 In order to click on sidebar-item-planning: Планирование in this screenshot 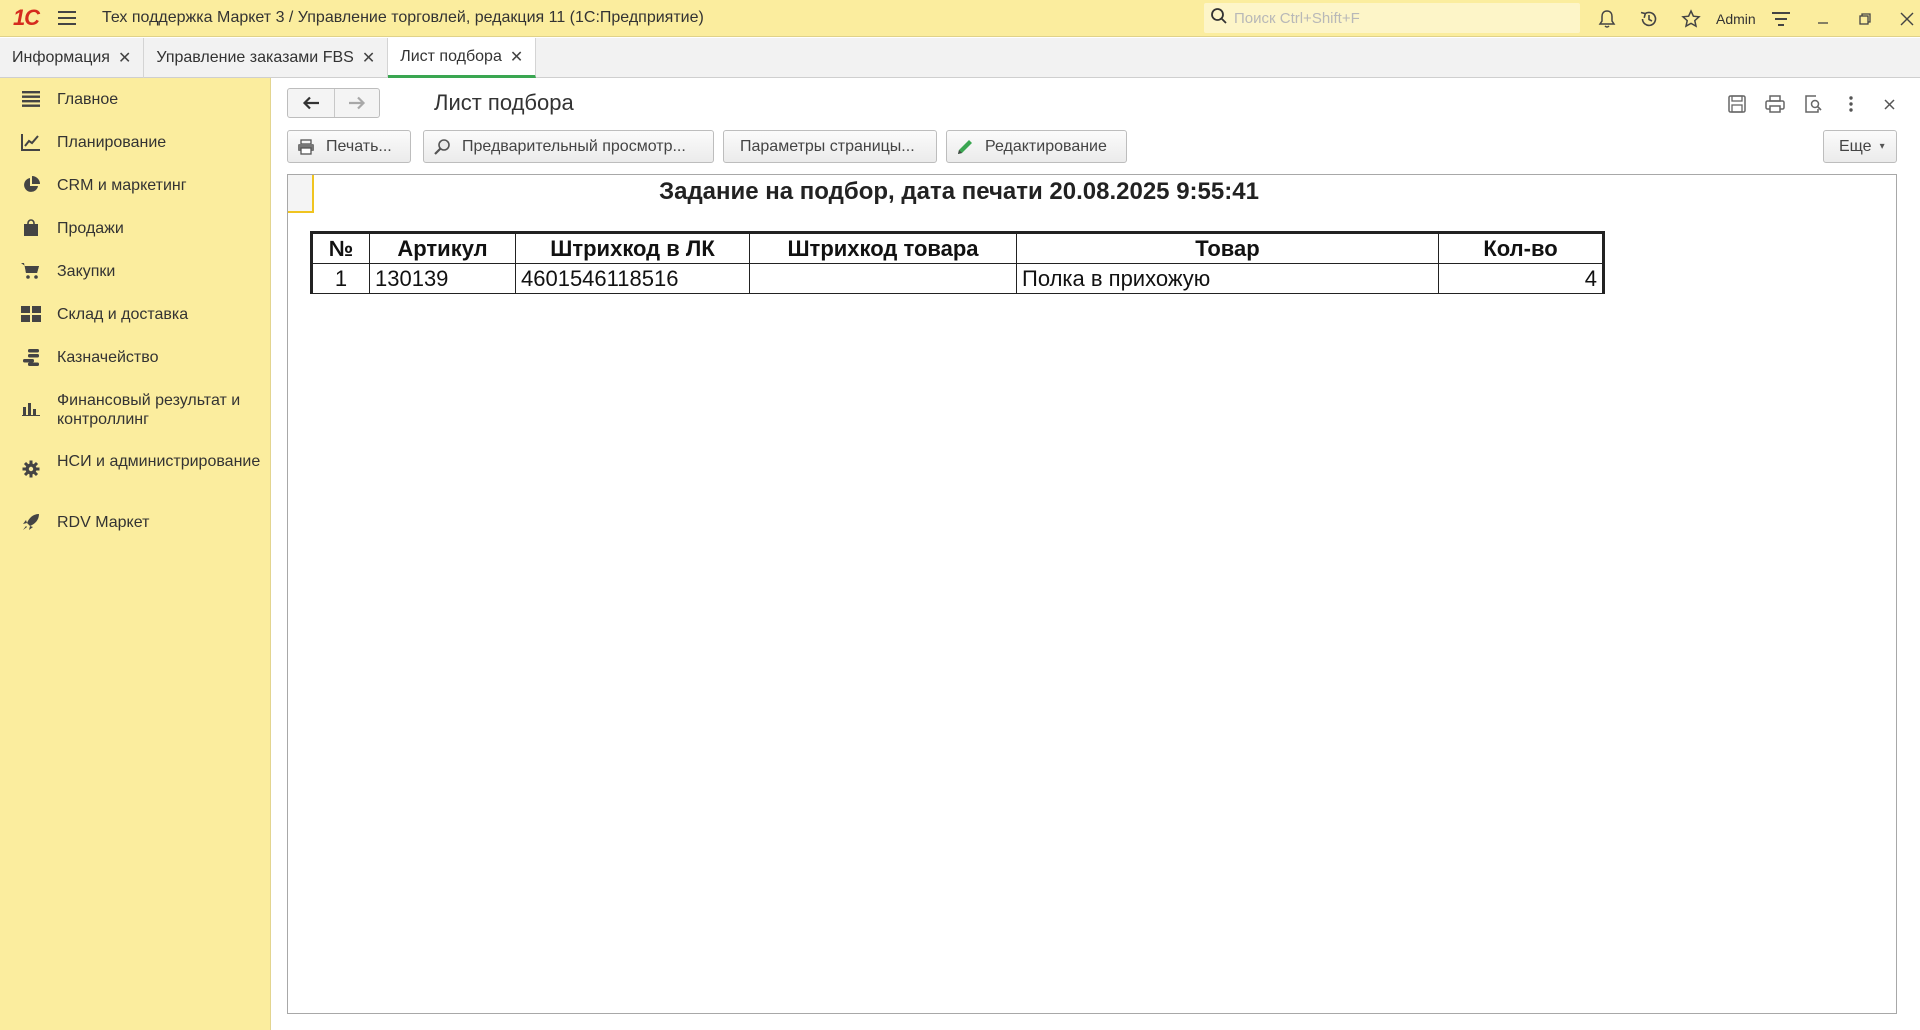, I will do `click(135, 142)`.